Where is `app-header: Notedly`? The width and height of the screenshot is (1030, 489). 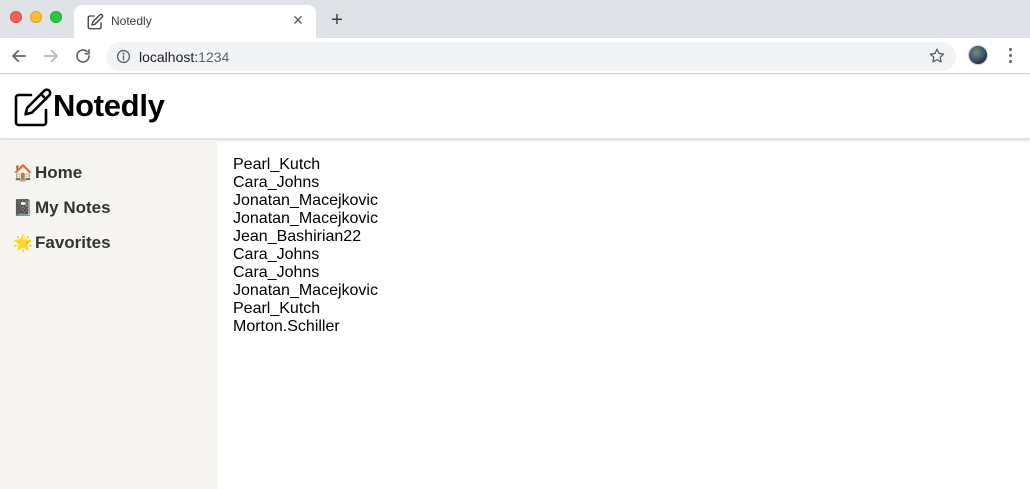
app-header: Notedly is located at coordinates (515, 107).